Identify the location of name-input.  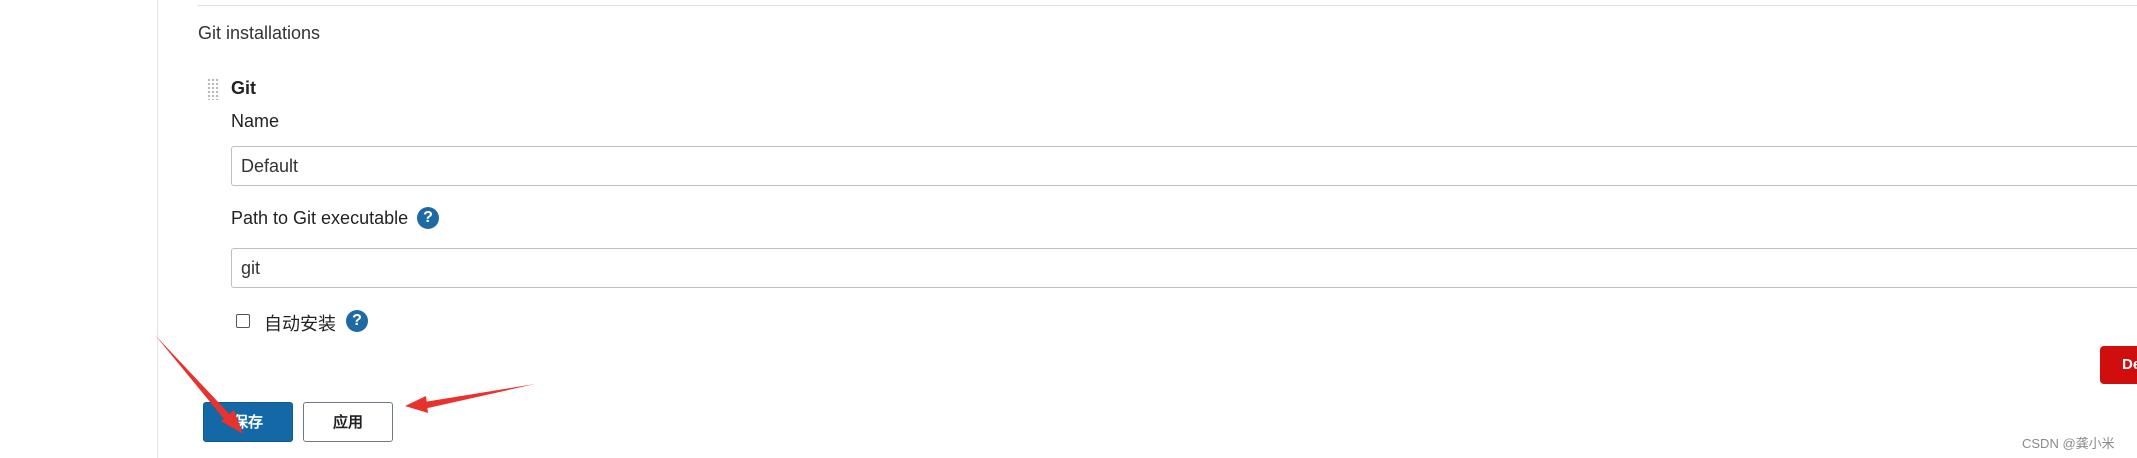
(1184, 166).